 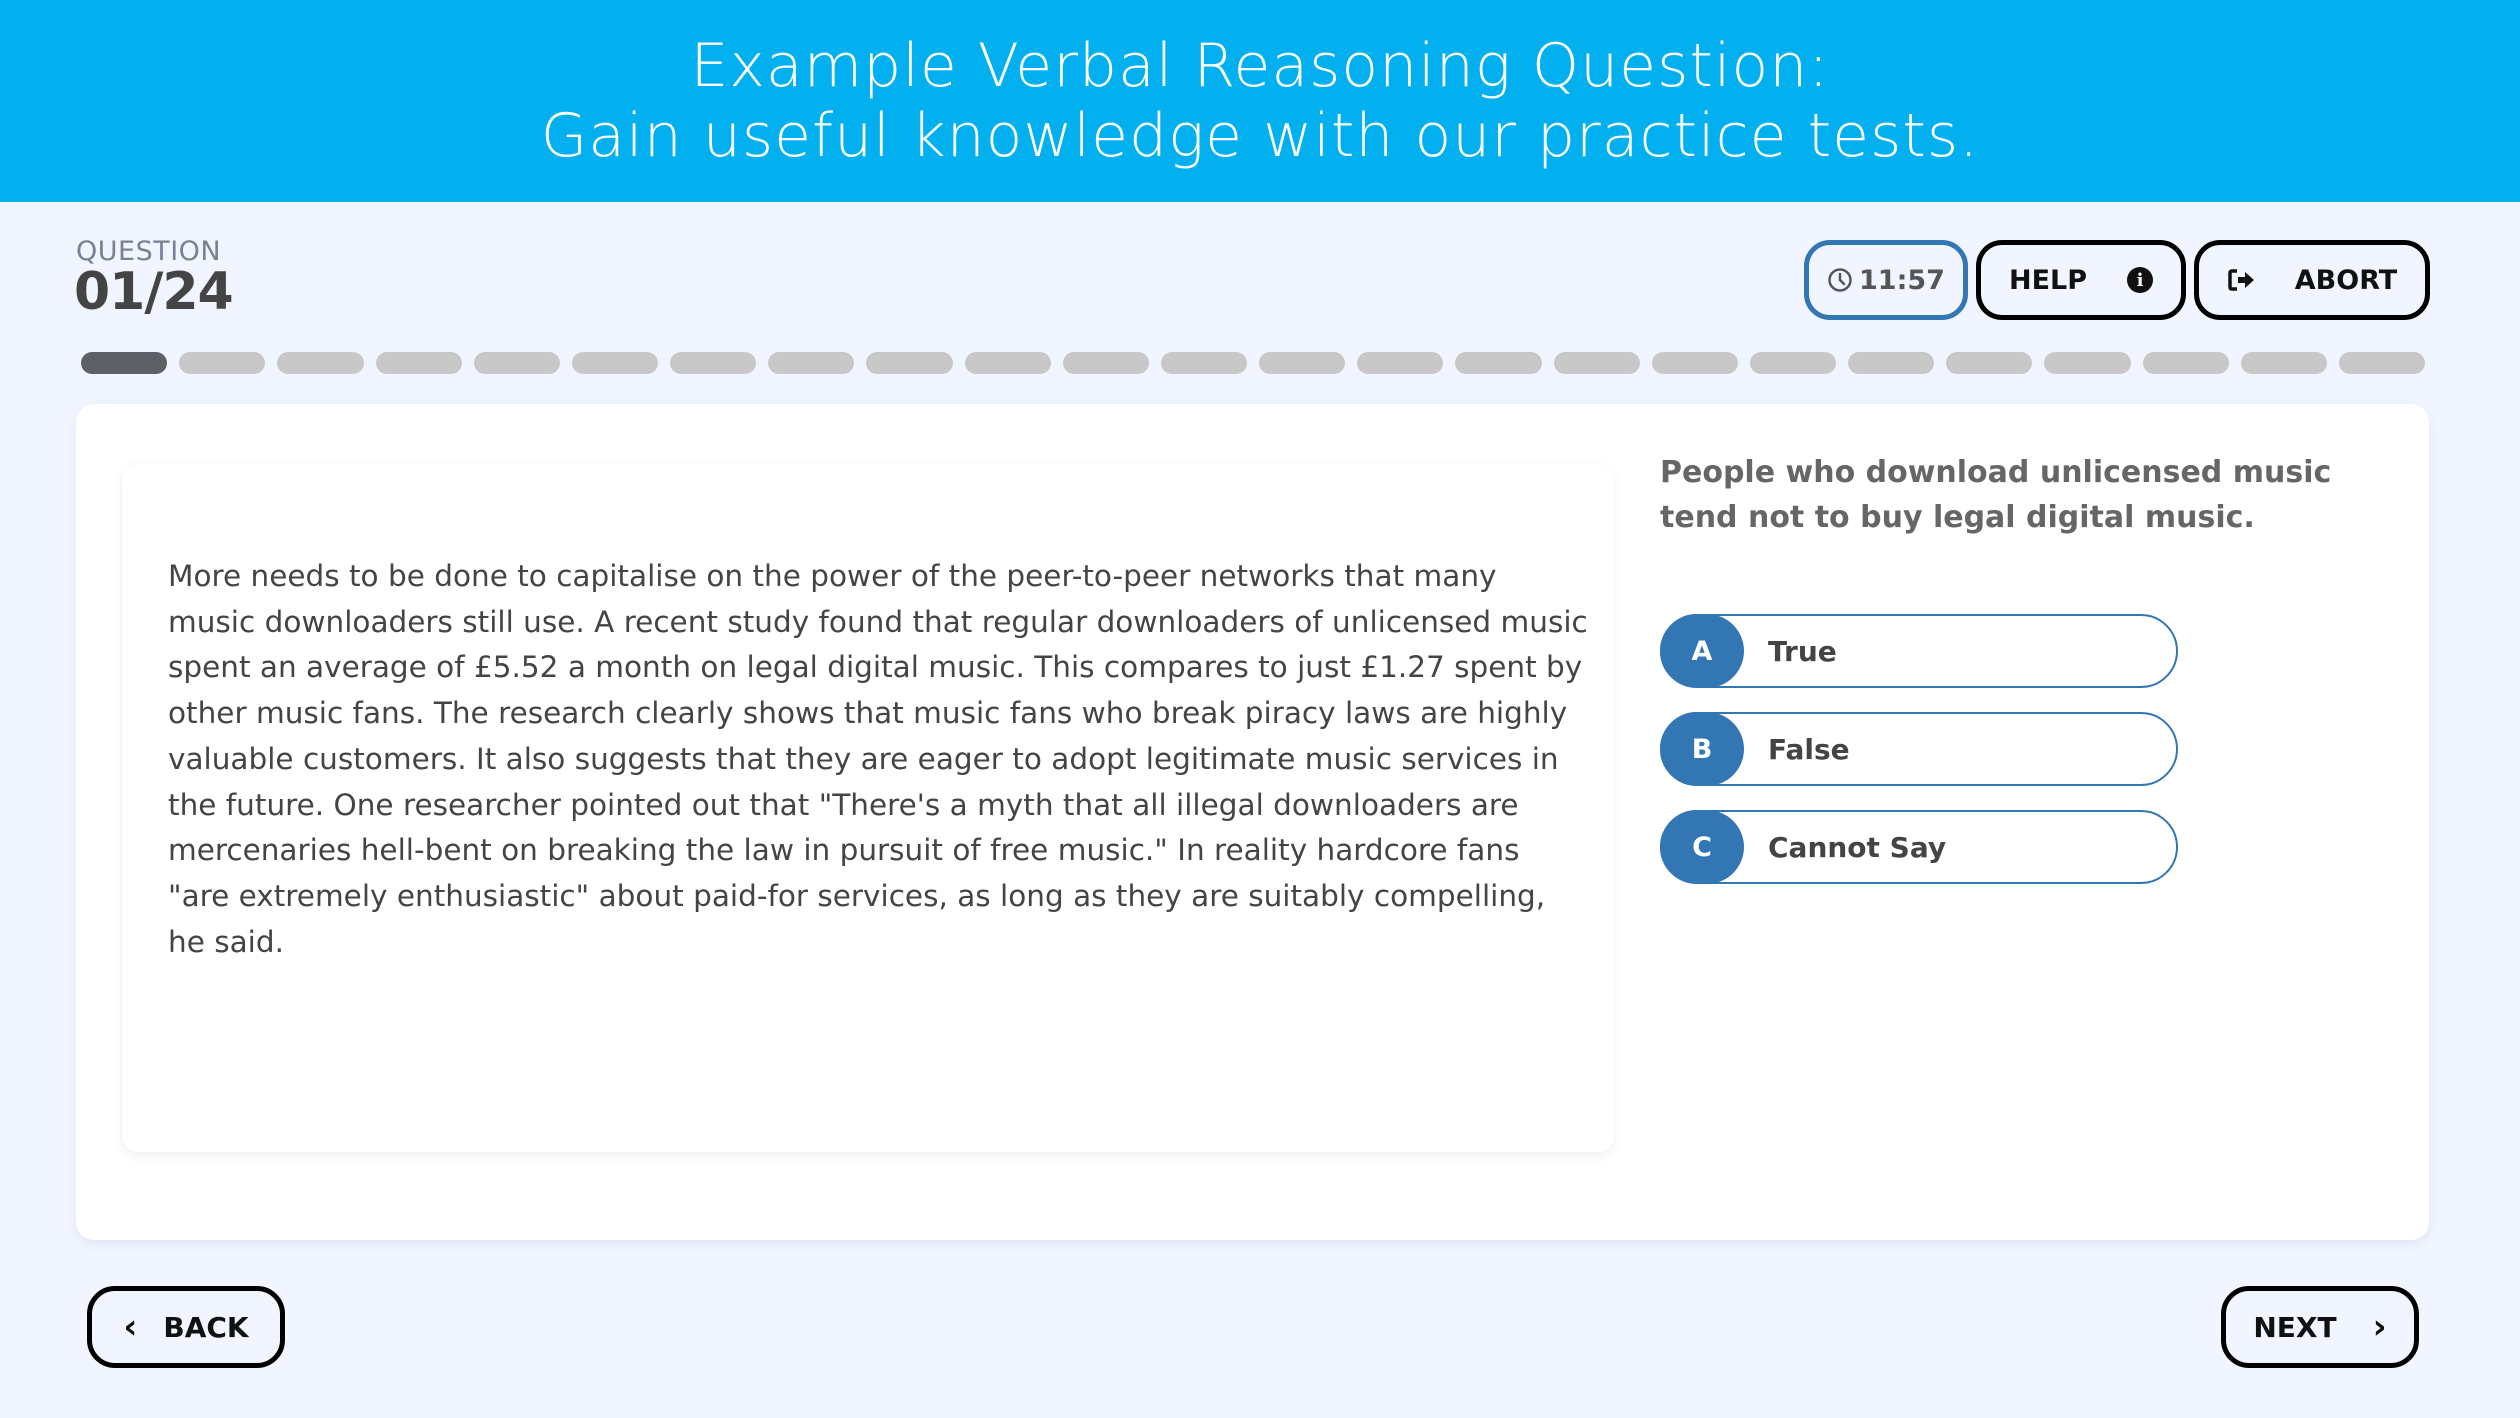 I want to click on timer-display: 11:57, so click(x=1886, y=280).